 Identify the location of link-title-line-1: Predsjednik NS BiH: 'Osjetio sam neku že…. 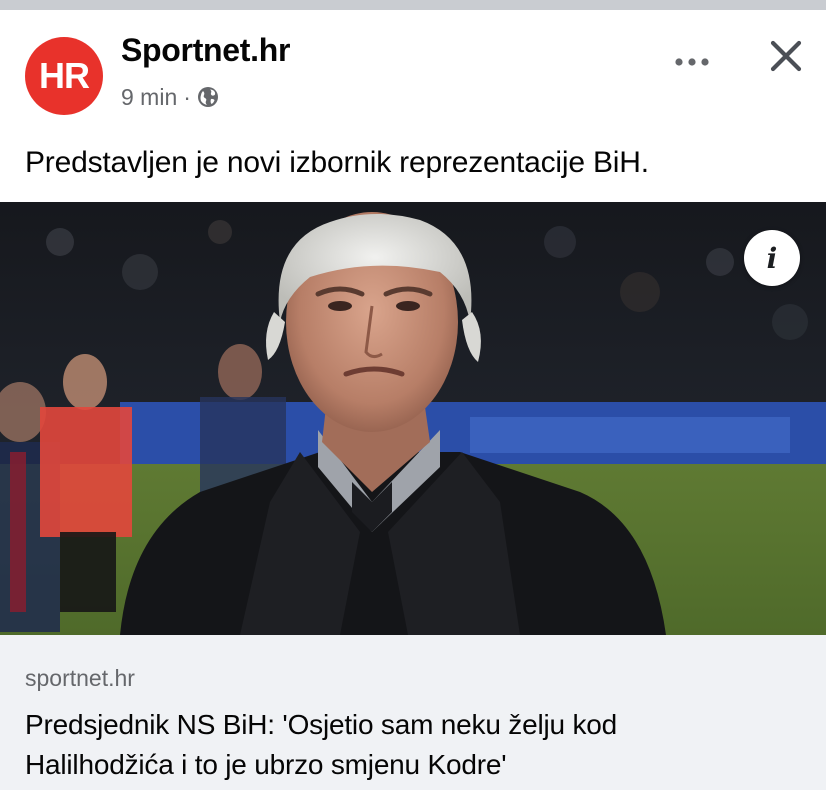
(321, 724).